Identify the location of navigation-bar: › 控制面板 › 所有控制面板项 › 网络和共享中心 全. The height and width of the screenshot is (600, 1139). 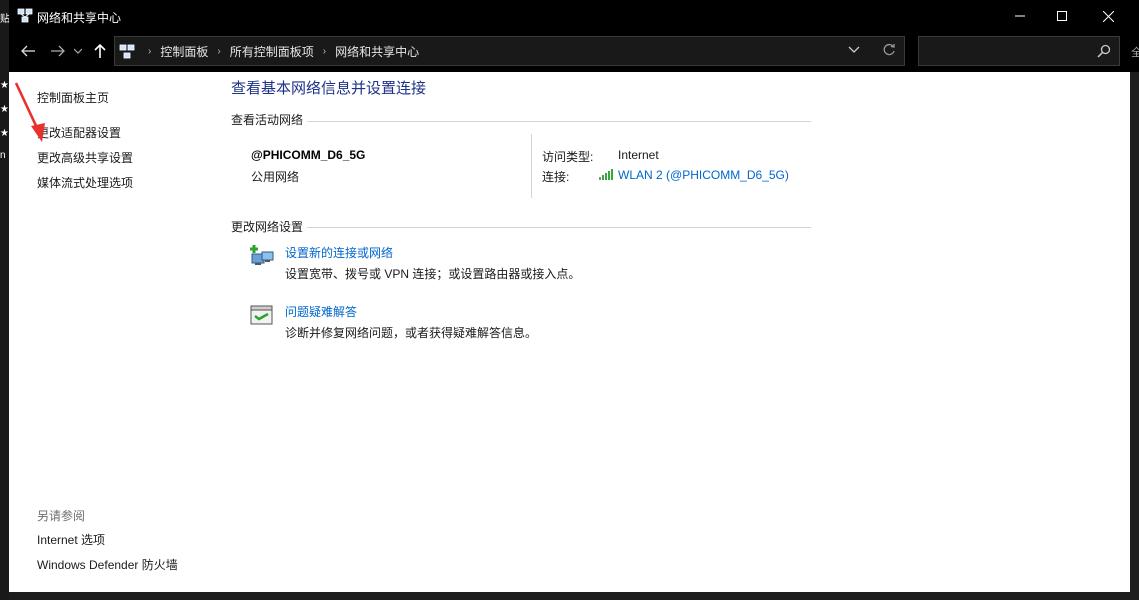
(574, 52).